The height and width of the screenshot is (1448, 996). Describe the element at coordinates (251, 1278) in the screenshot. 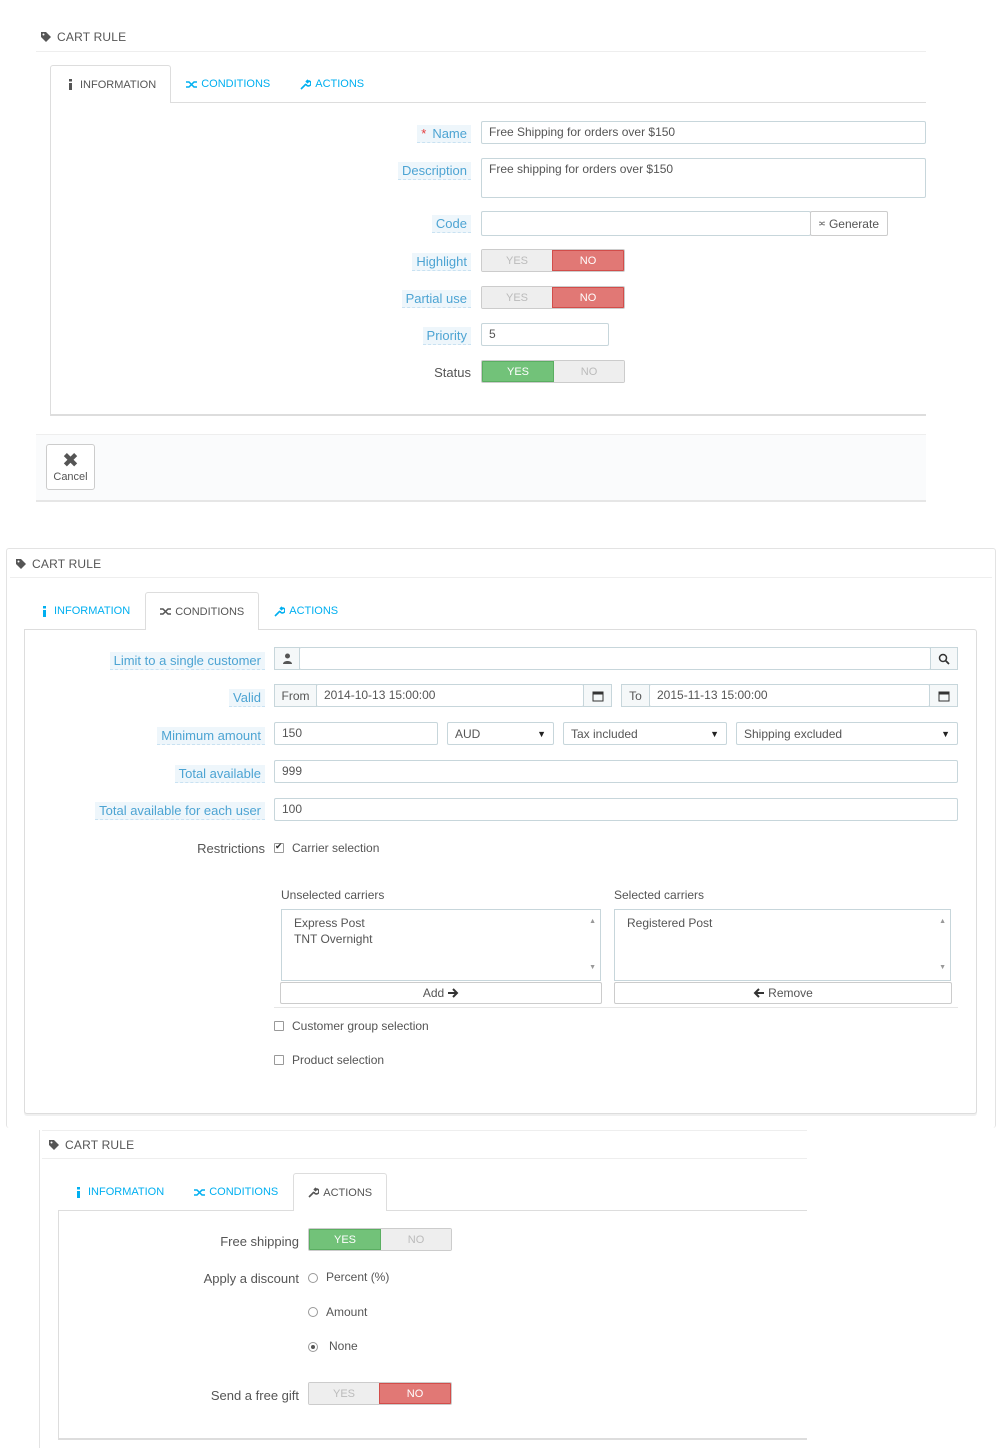

I see `apply-discount-label: Apply a discount` at that location.